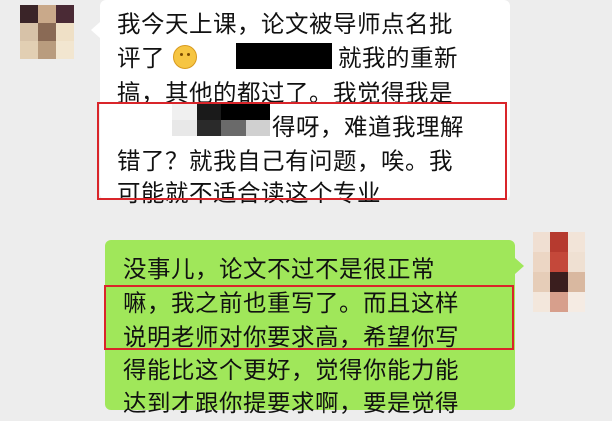 This screenshot has height=421, width=612. What do you see at coordinates (279, 269) in the screenshot?
I see `message-line: 没事儿，论文不过不是很正常` at bounding box center [279, 269].